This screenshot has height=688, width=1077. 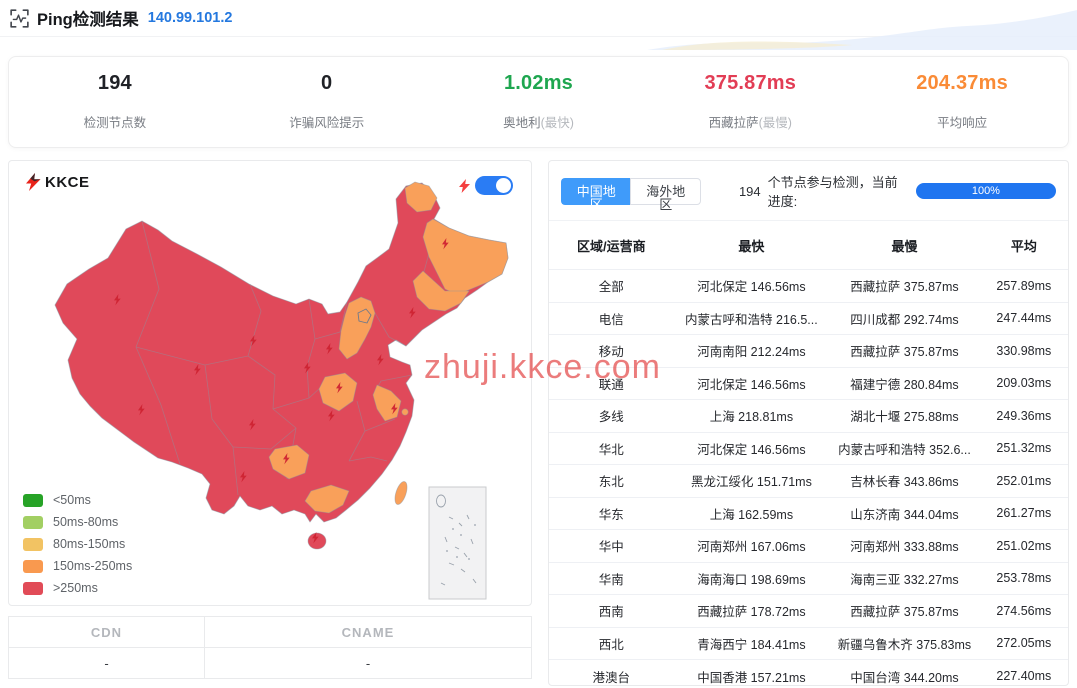 What do you see at coordinates (904, 545) in the screenshot?
I see `slowest-cell: 河南郑州 333.88ms` at bounding box center [904, 545].